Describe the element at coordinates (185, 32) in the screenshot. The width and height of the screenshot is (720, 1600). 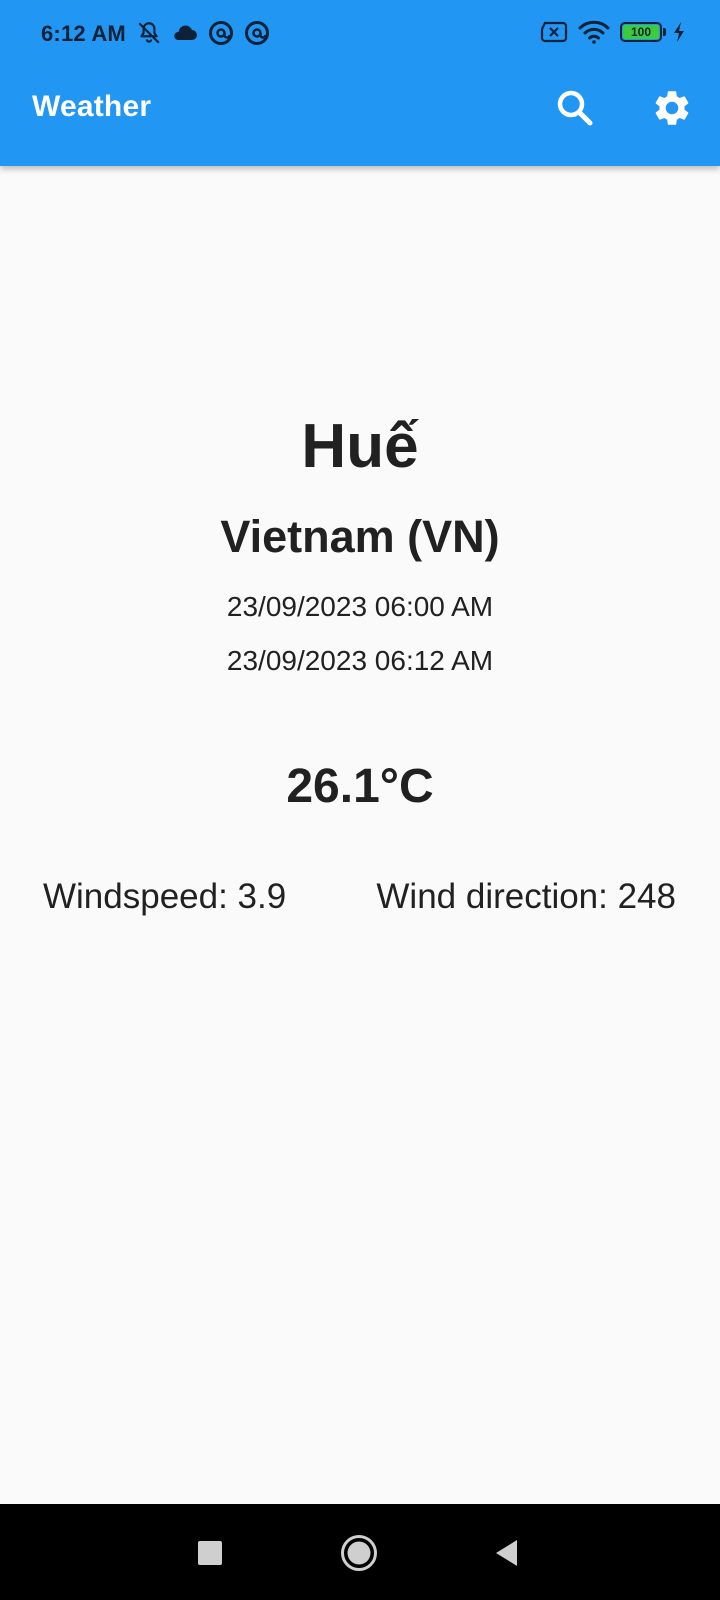
I see `cloud-icon` at that location.